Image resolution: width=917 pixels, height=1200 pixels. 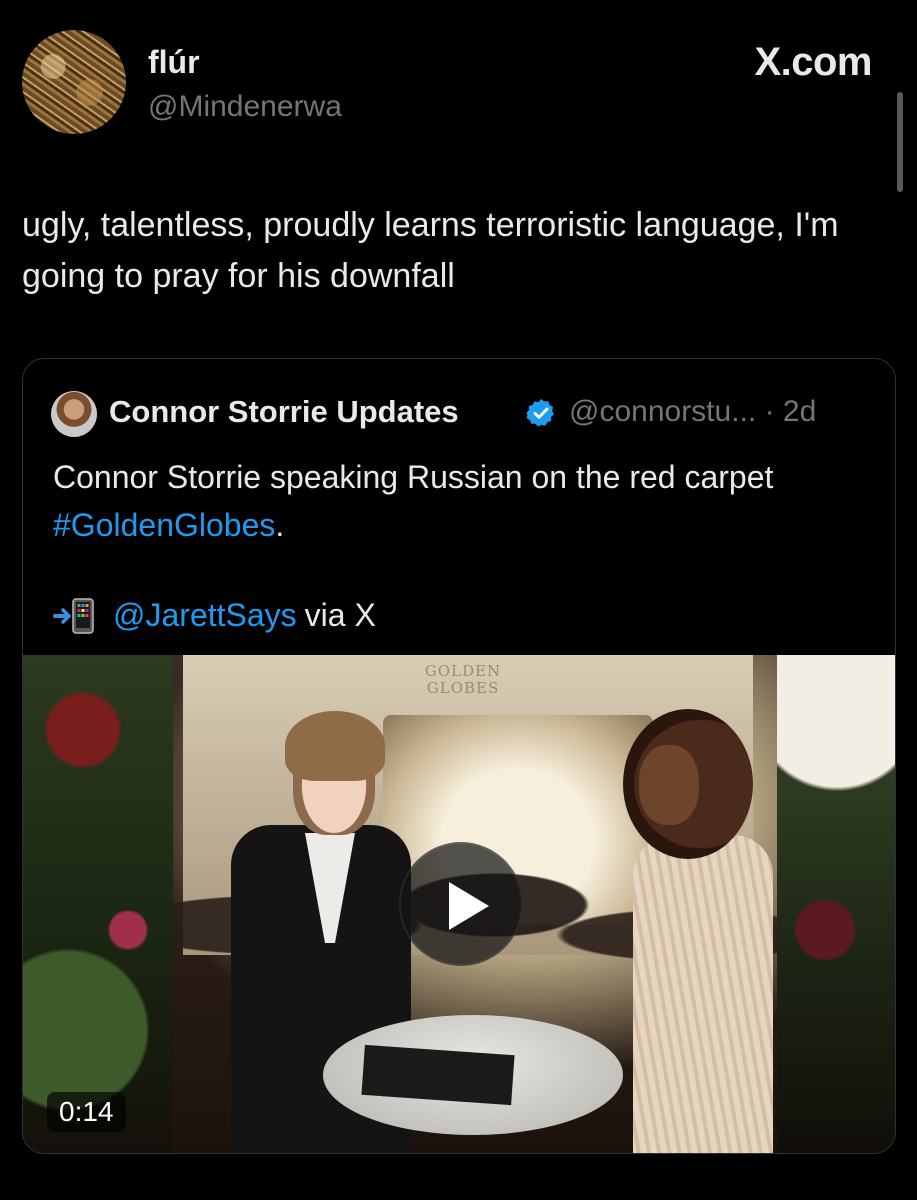 I want to click on mobile-phone-with-arrow-icon, so click(x=73, y=615).